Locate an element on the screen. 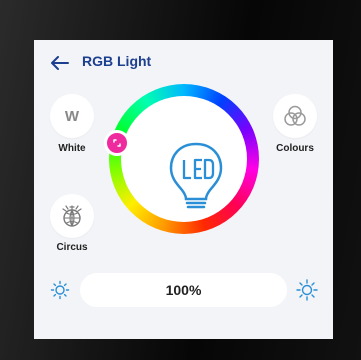  back-button is located at coordinates (60, 63).